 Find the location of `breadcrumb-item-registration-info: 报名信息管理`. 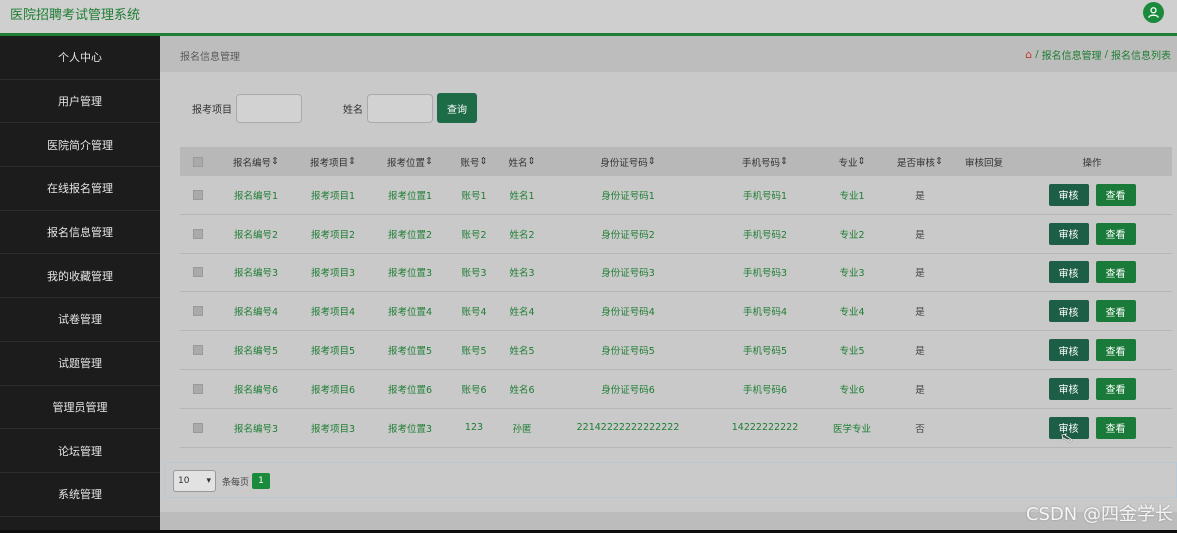

breadcrumb-item-registration-info: 报名信息管理 is located at coordinates (1072, 54).